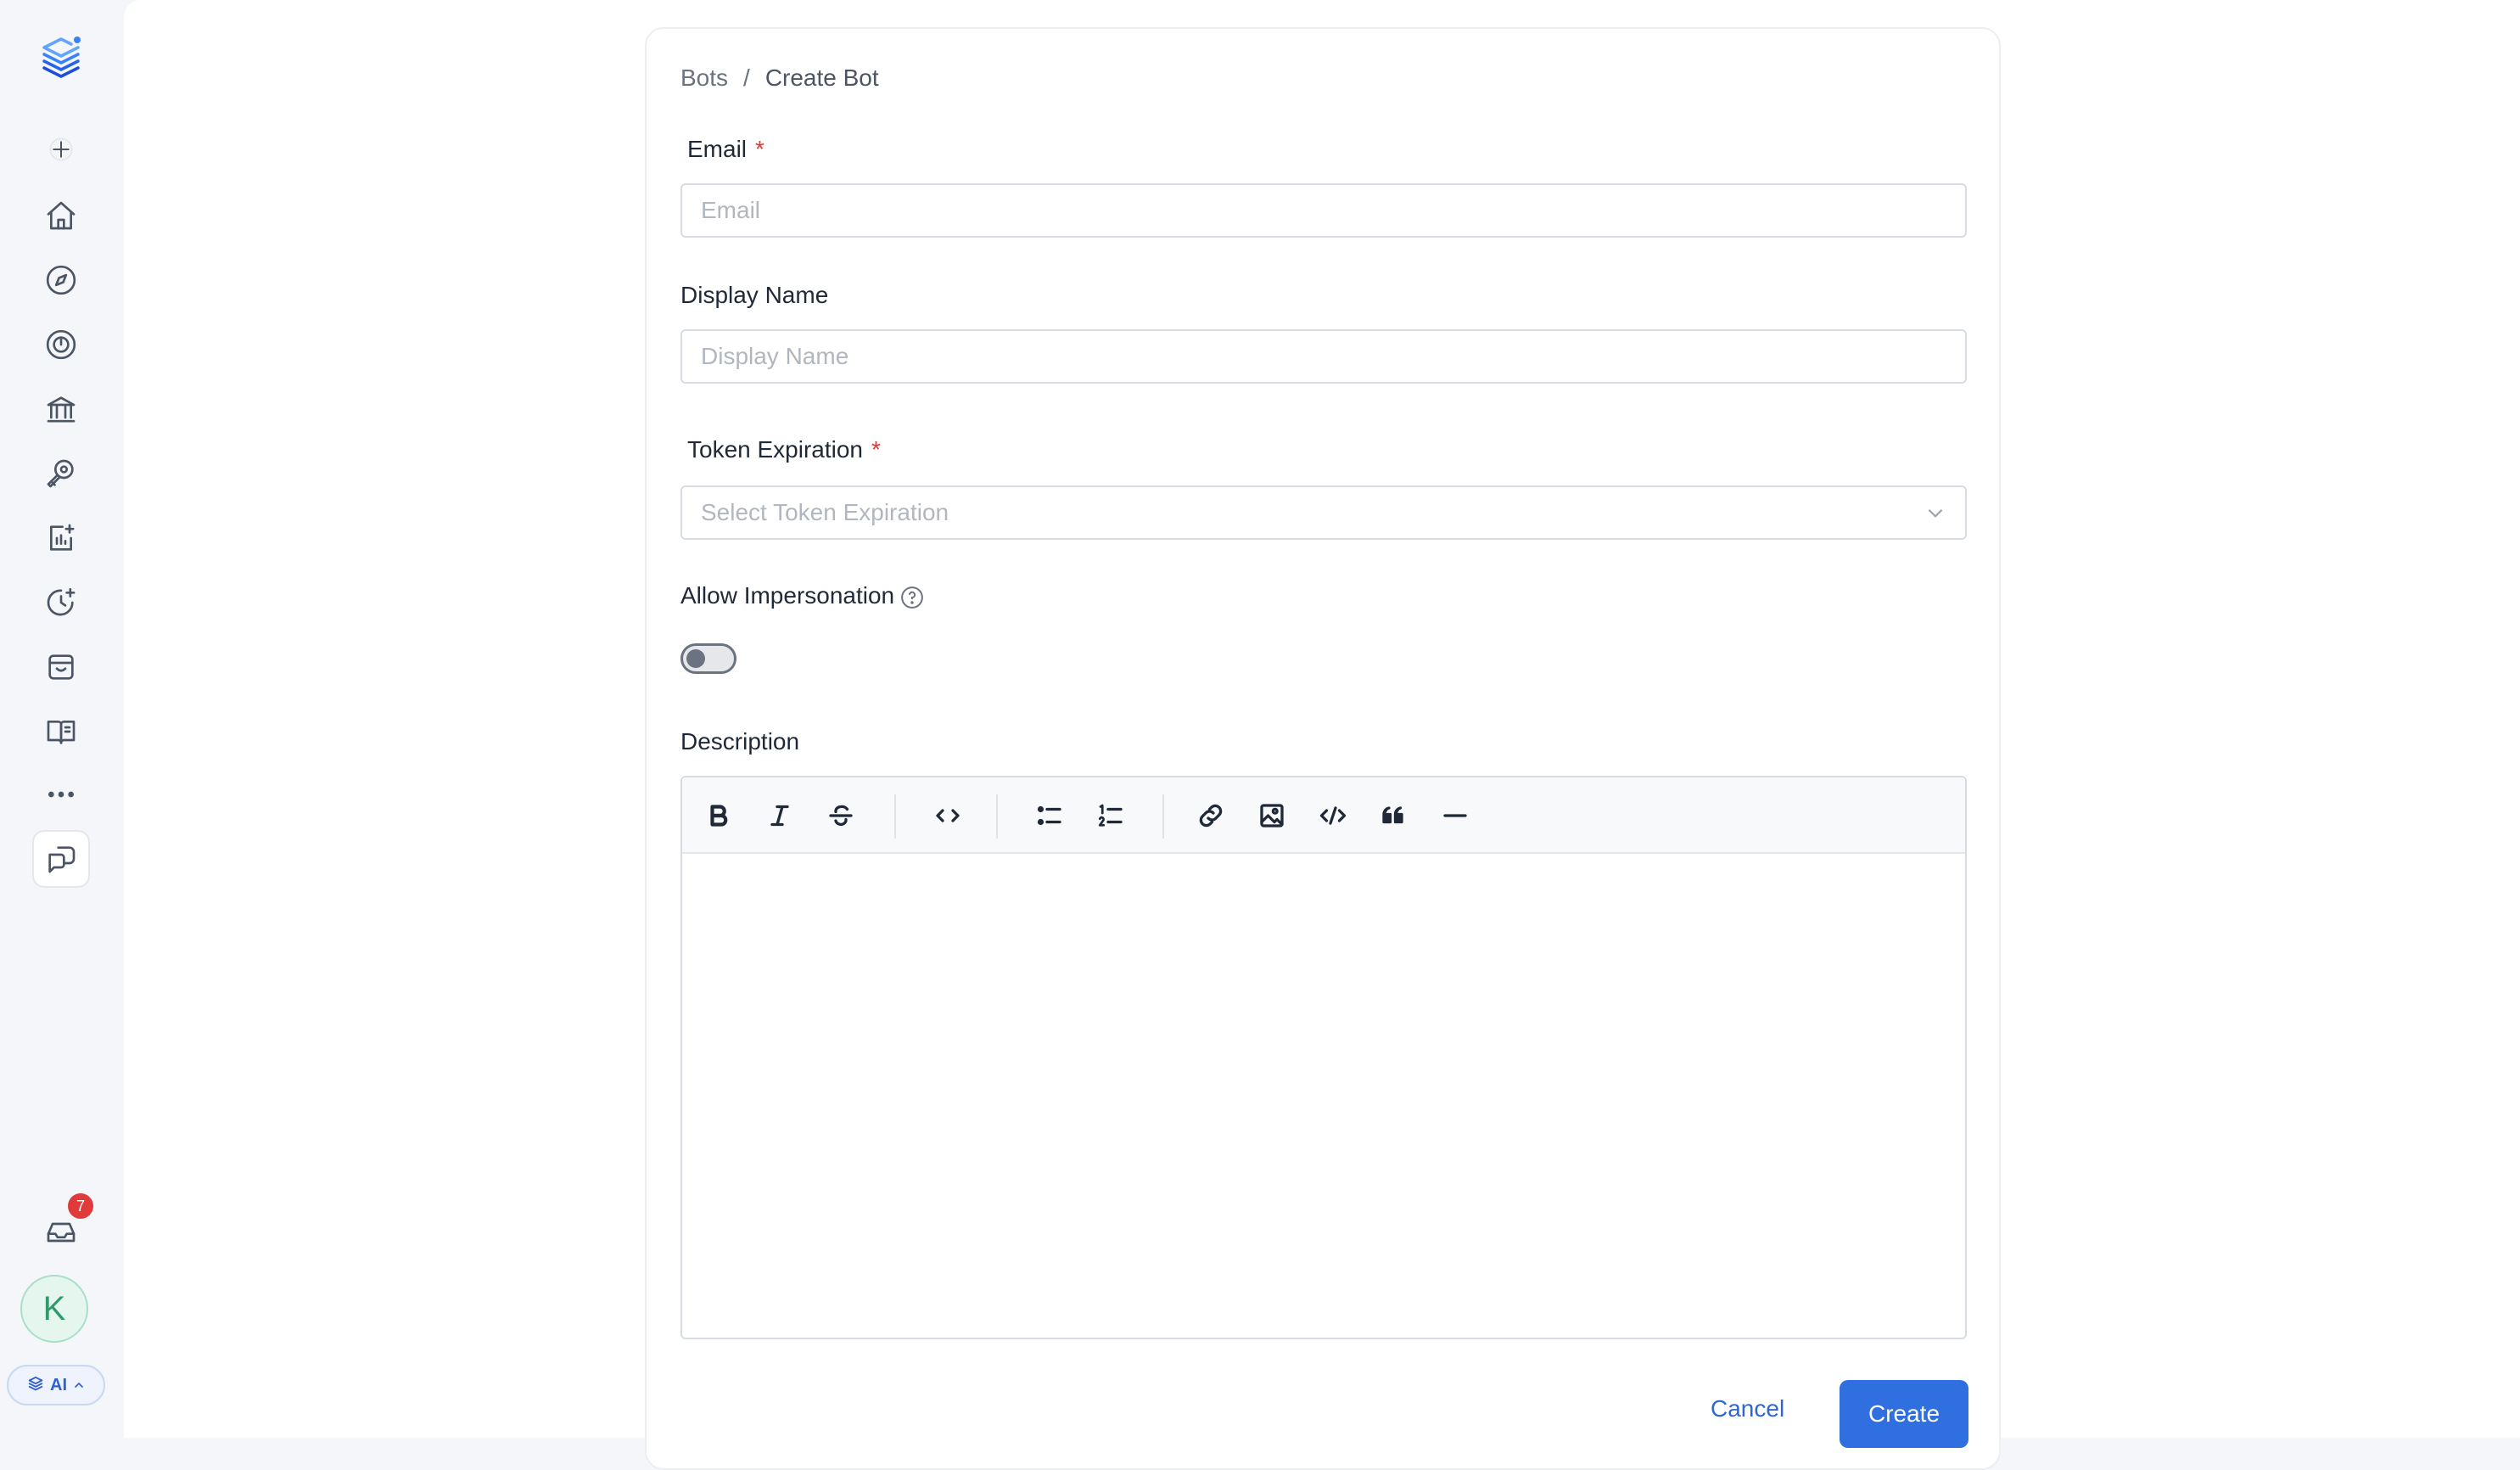 This screenshot has height=1470, width=2520. Describe the element at coordinates (787, 595) in the screenshot. I see `allow-impersonation-label-text: Allow Impersonation` at that location.